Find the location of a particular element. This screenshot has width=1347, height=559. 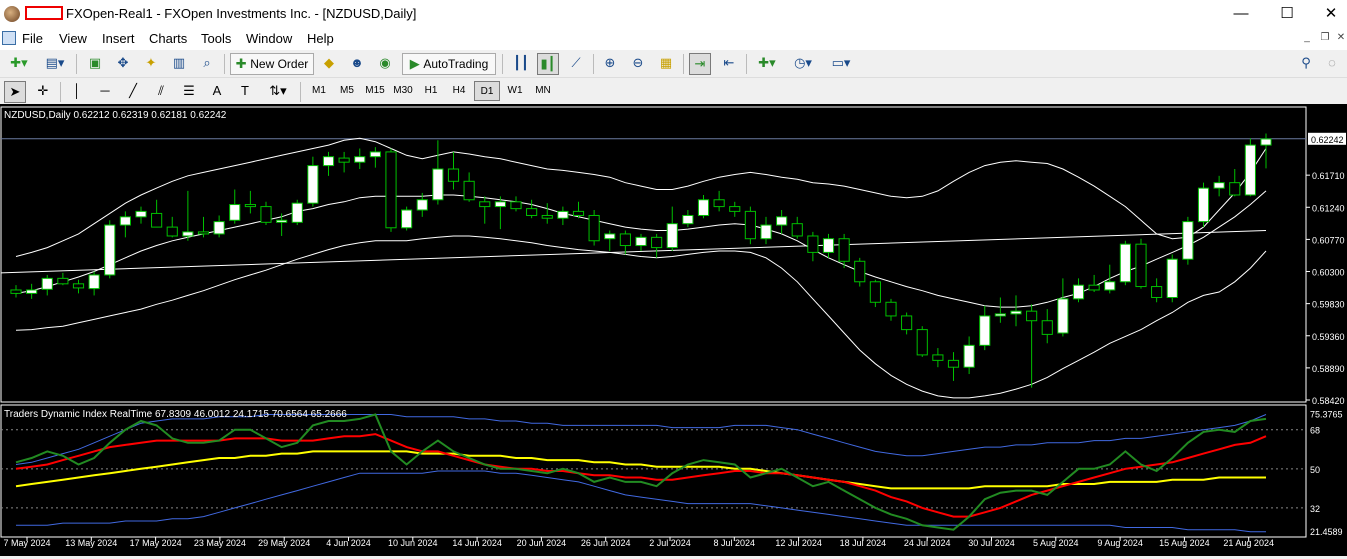

timeframe-m1: M1 is located at coordinates (319, 91).